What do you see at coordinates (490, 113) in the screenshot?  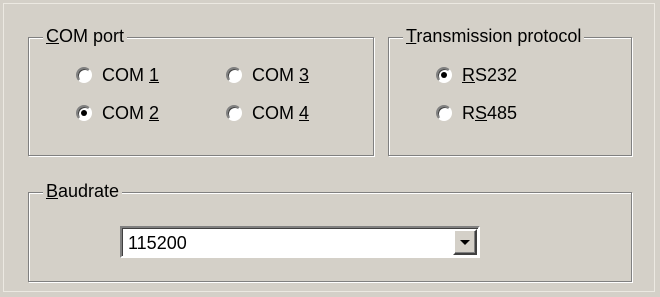 I see `radio-label: RS485` at bounding box center [490, 113].